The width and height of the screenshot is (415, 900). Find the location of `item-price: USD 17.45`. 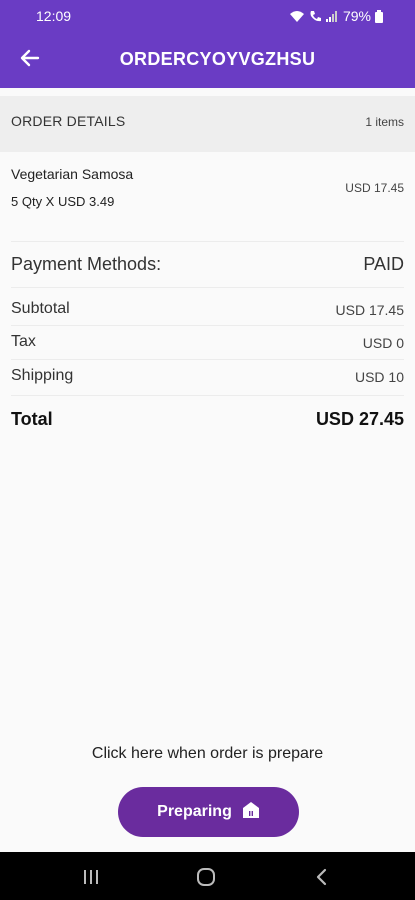

item-price: USD 17.45 is located at coordinates (374, 188).